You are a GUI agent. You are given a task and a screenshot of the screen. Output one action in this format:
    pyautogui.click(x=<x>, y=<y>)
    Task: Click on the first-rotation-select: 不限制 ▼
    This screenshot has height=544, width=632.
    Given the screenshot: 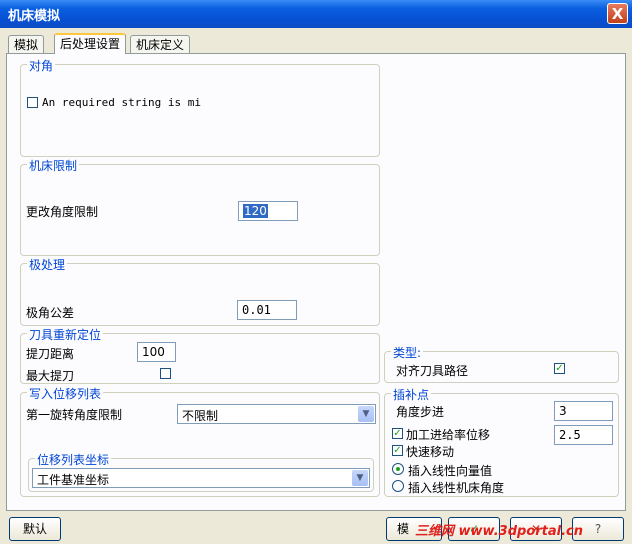 What is the action you would take?
    pyautogui.click(x=276, y=414)
    